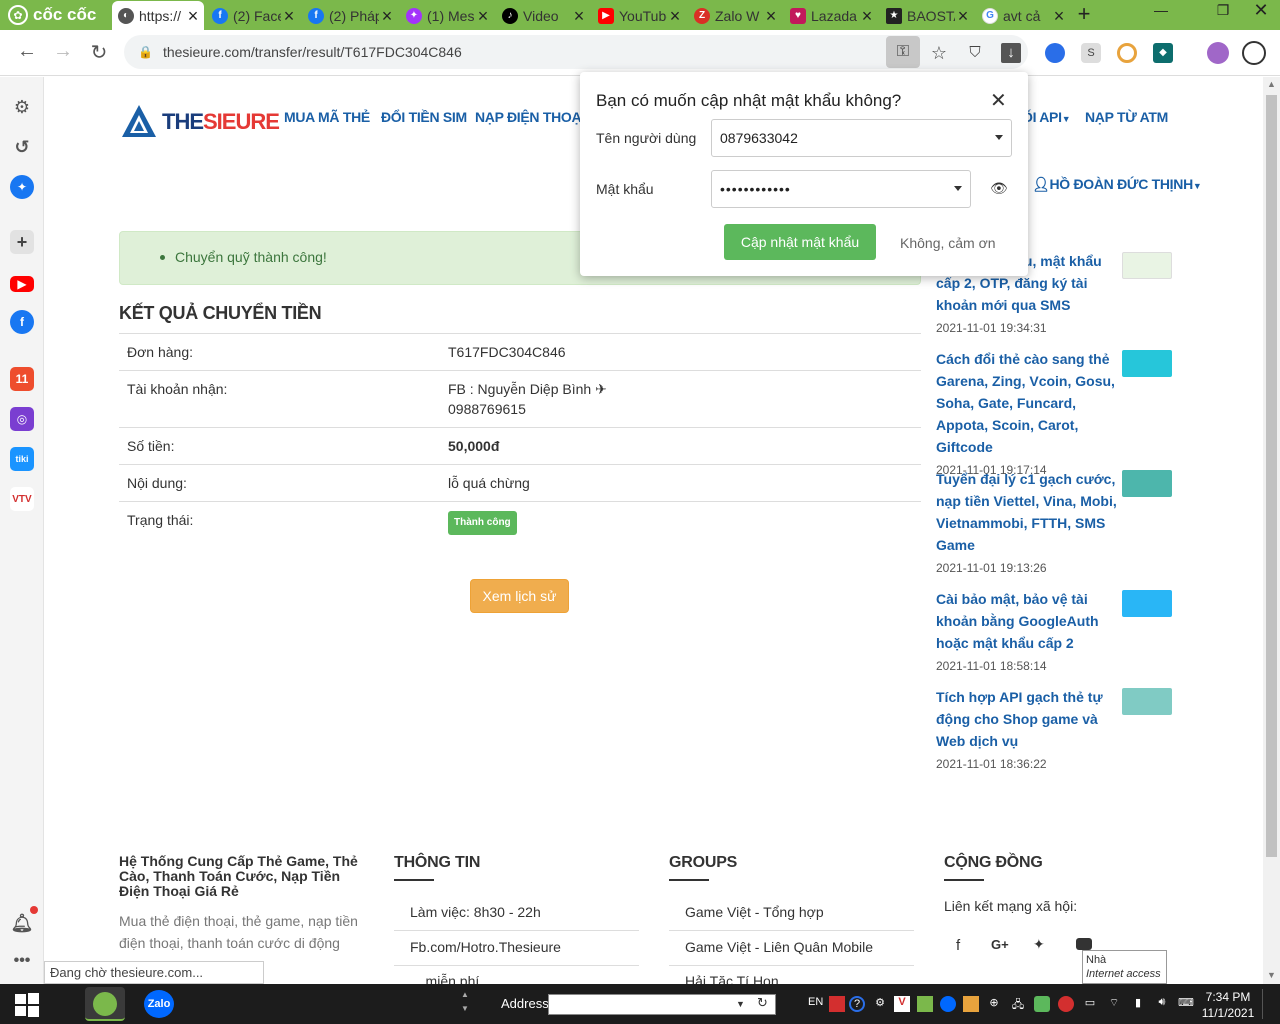 The image size is (1280, 1024). Describe the element at coordinates (22, 147) in the screenshot. I see `history-icon: ↺` at that location.